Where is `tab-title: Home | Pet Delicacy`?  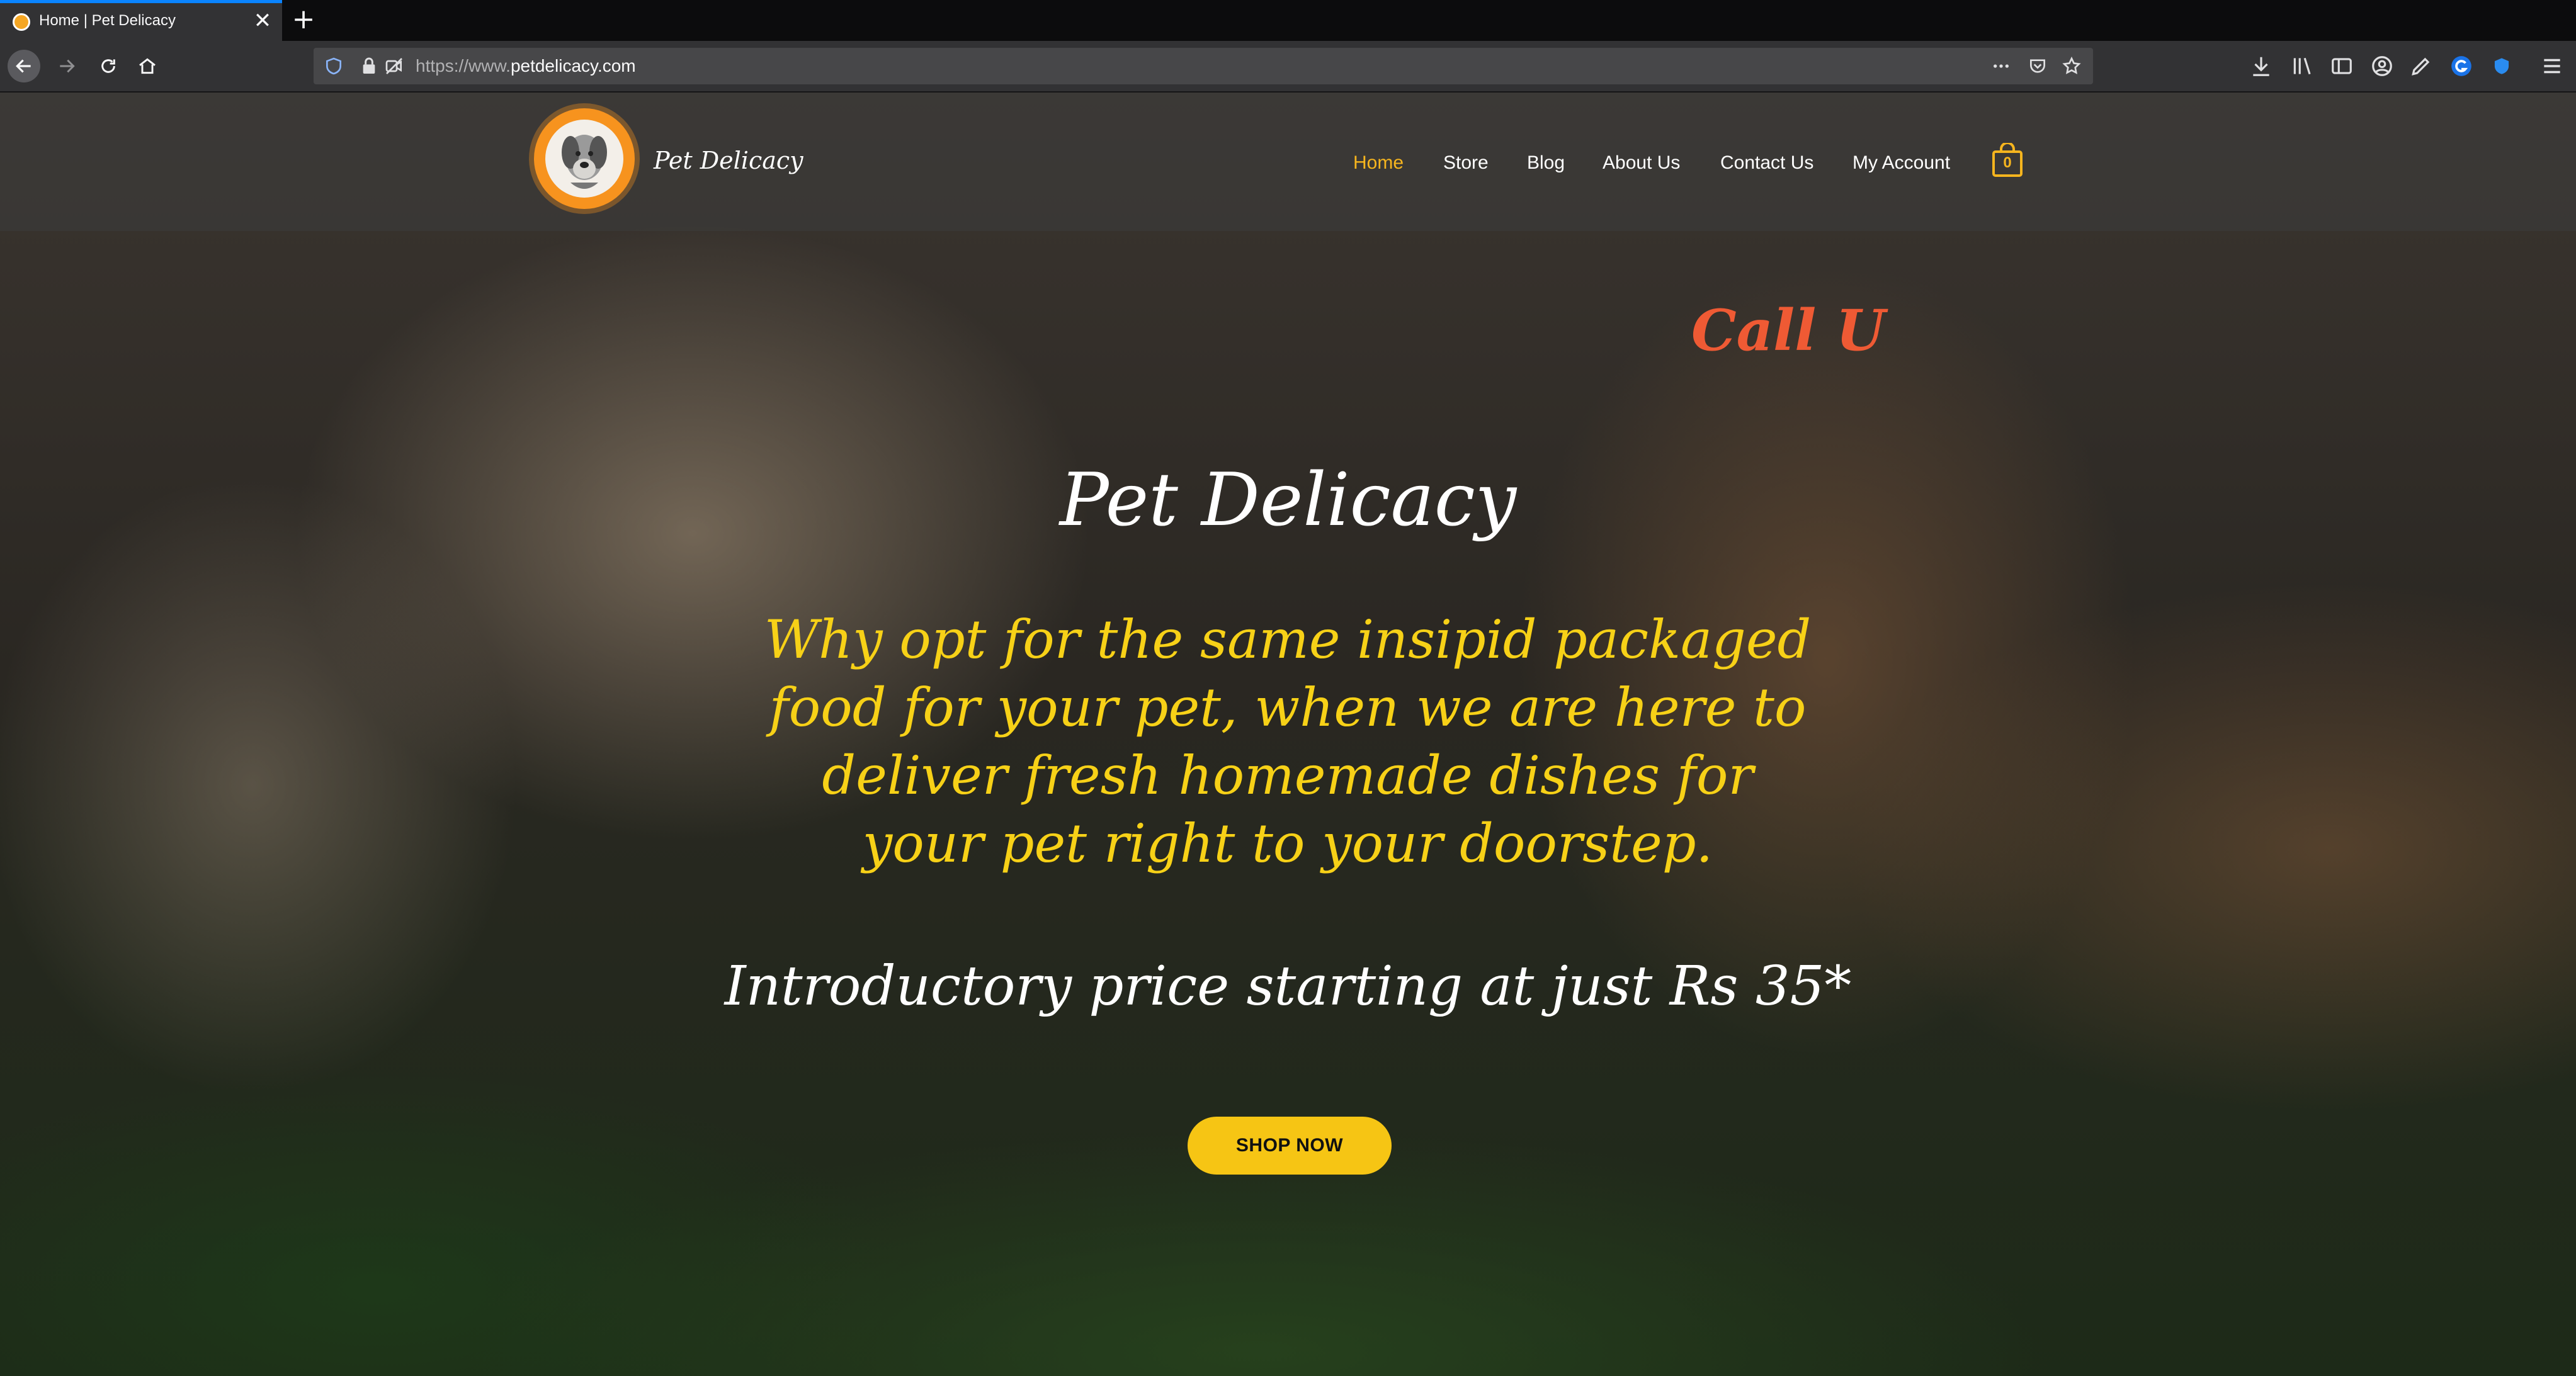 tab-title: Home | Pet Delicacy is located at coordinates (107, 20).